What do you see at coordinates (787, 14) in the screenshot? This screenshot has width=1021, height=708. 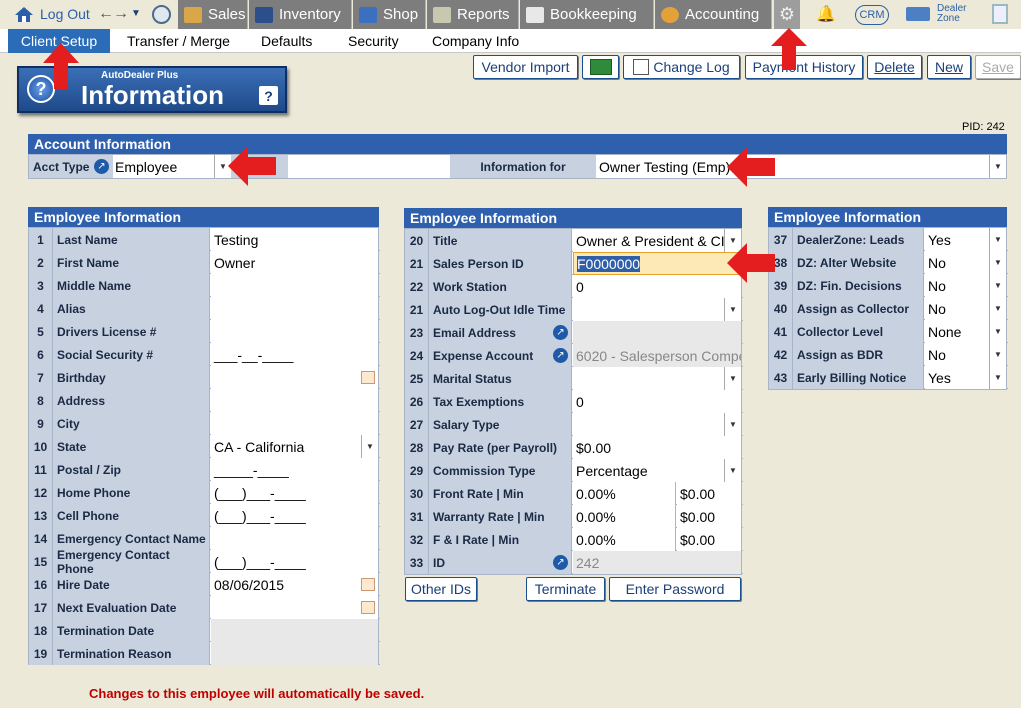 I see `settings-gear-icon: ⚙` at bounding box center [787, 14].